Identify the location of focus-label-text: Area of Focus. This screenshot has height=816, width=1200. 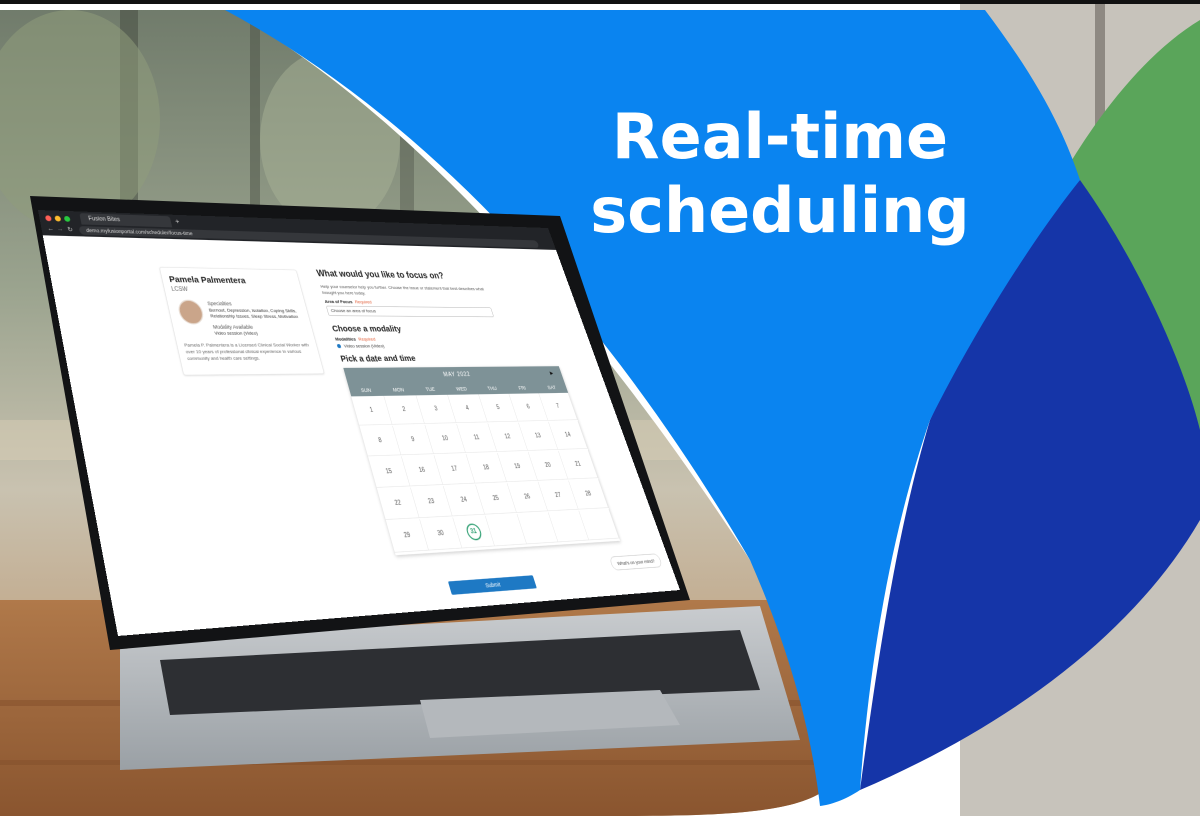
(339, 302).